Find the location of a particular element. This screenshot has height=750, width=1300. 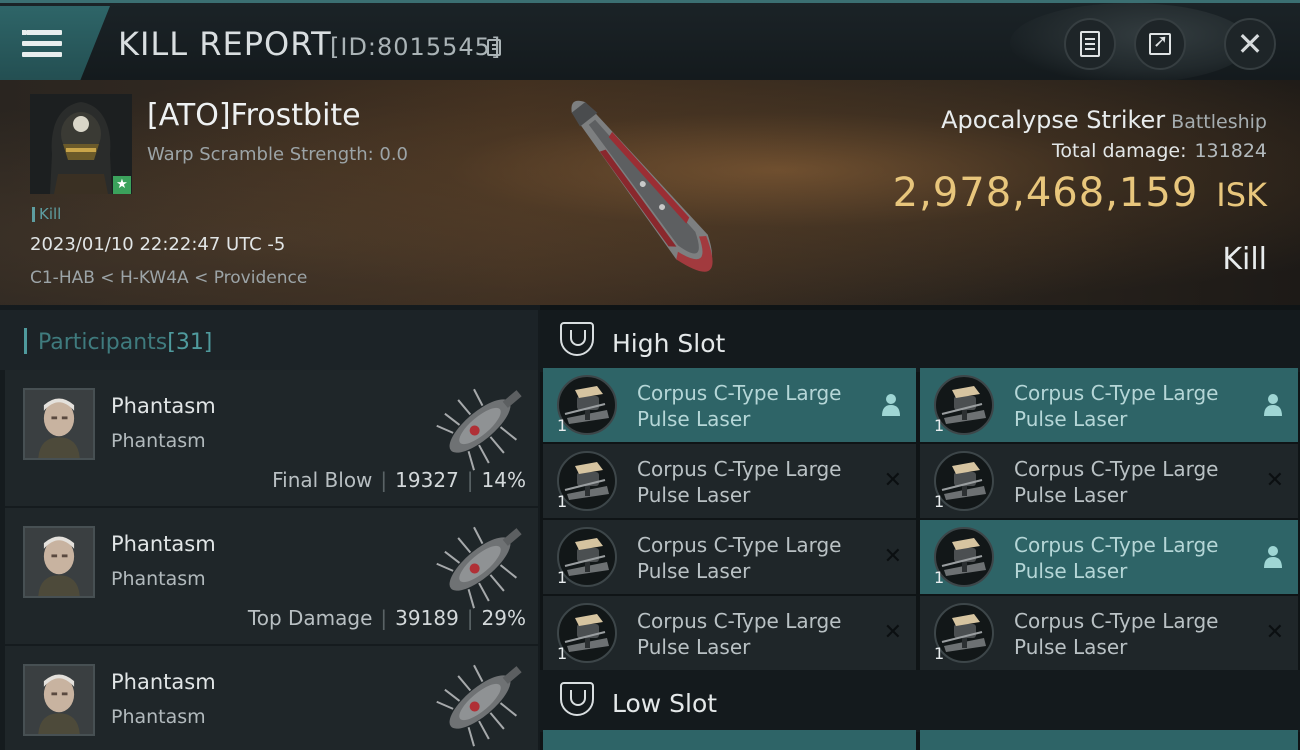

participants-title: Participants[31] is located at coordinates (125, 342).